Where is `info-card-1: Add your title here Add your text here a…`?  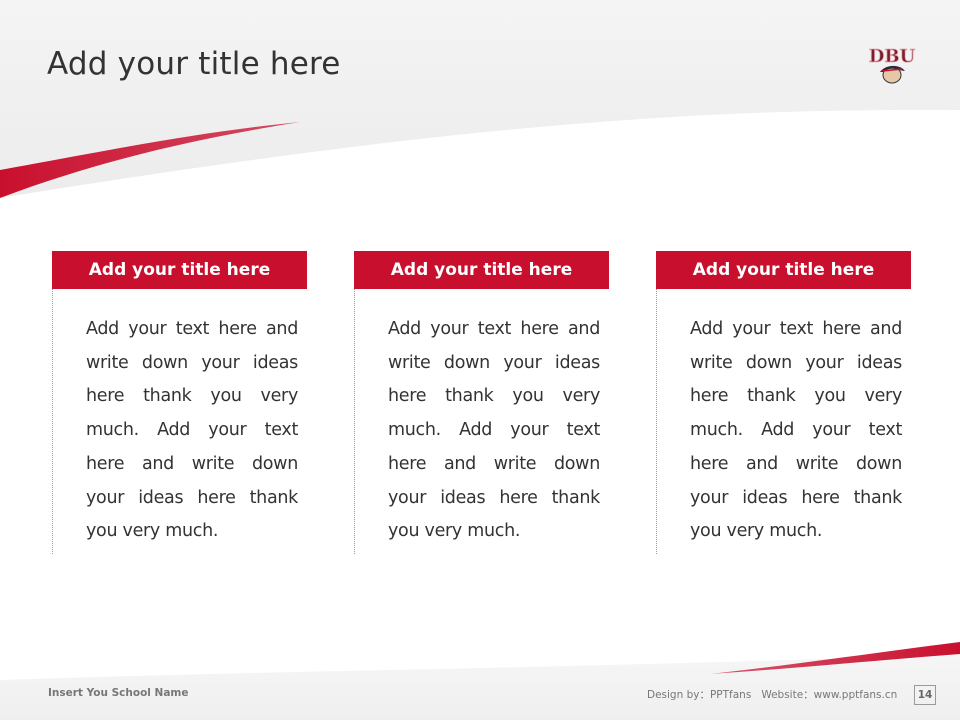
info-card-1: Add your title here Add your text here a… is located at coordinates (179, 402).